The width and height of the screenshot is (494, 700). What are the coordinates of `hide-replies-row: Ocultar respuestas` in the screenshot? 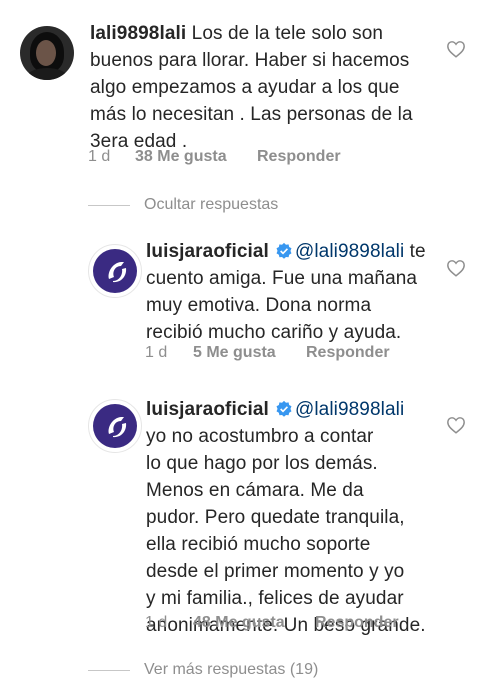 It's located at (247, 206).